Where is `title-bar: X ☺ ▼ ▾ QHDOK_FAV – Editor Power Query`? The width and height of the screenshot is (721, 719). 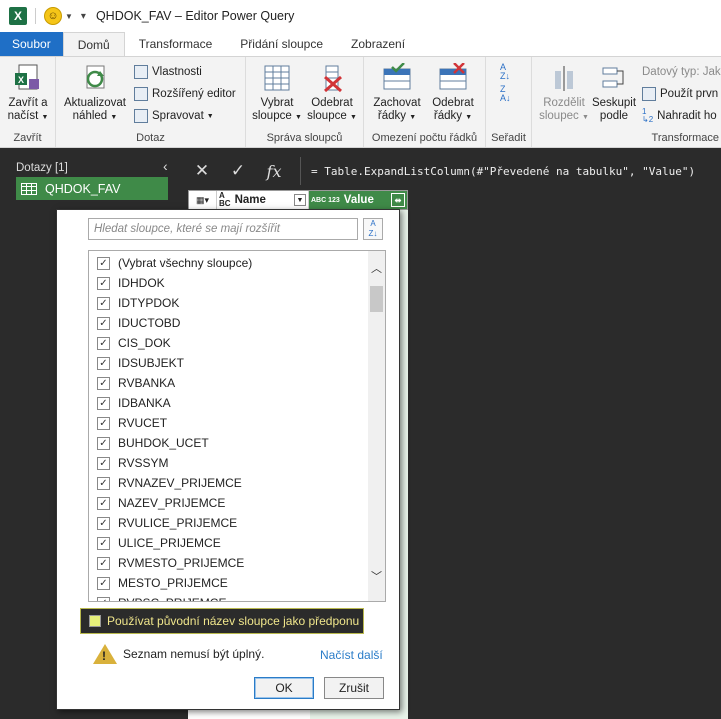 title-bar: X ☺ ▼ ▾ QHDOK_FAV – Editor Power Query is located at coordinates (360, 16).